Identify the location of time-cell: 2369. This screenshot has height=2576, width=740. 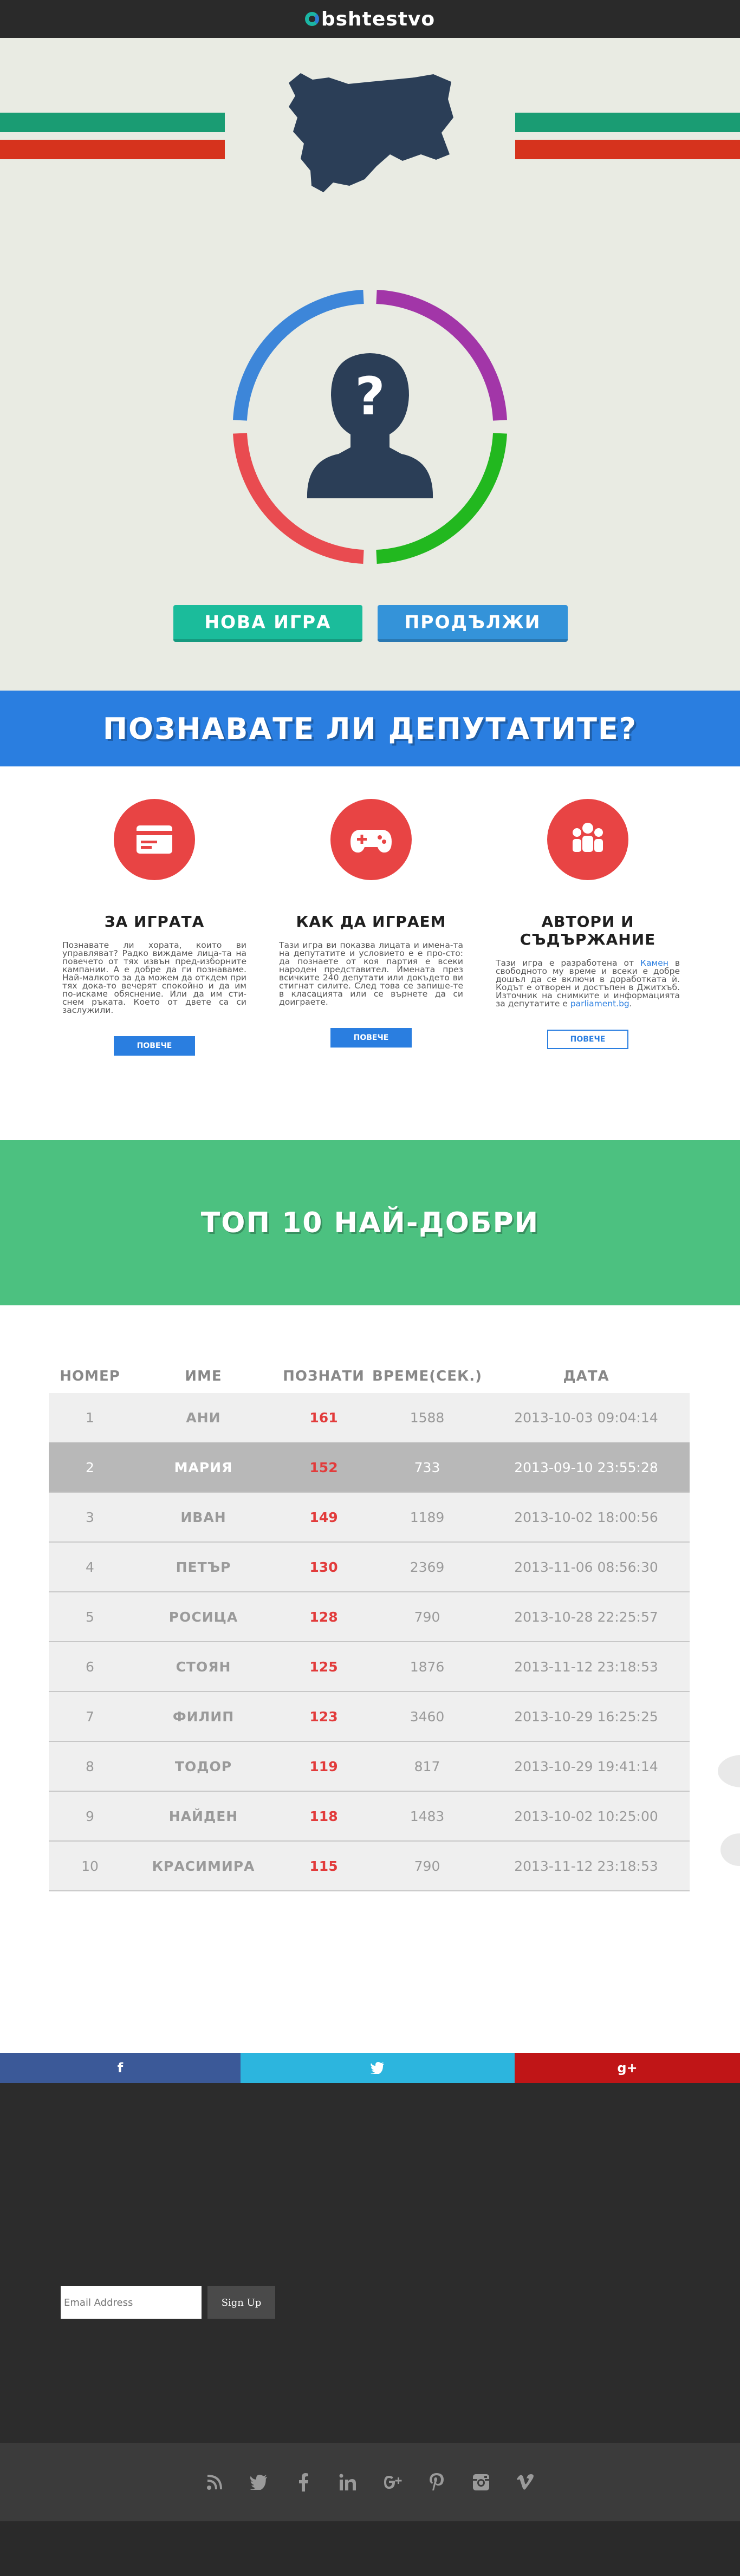
(427, 1567).